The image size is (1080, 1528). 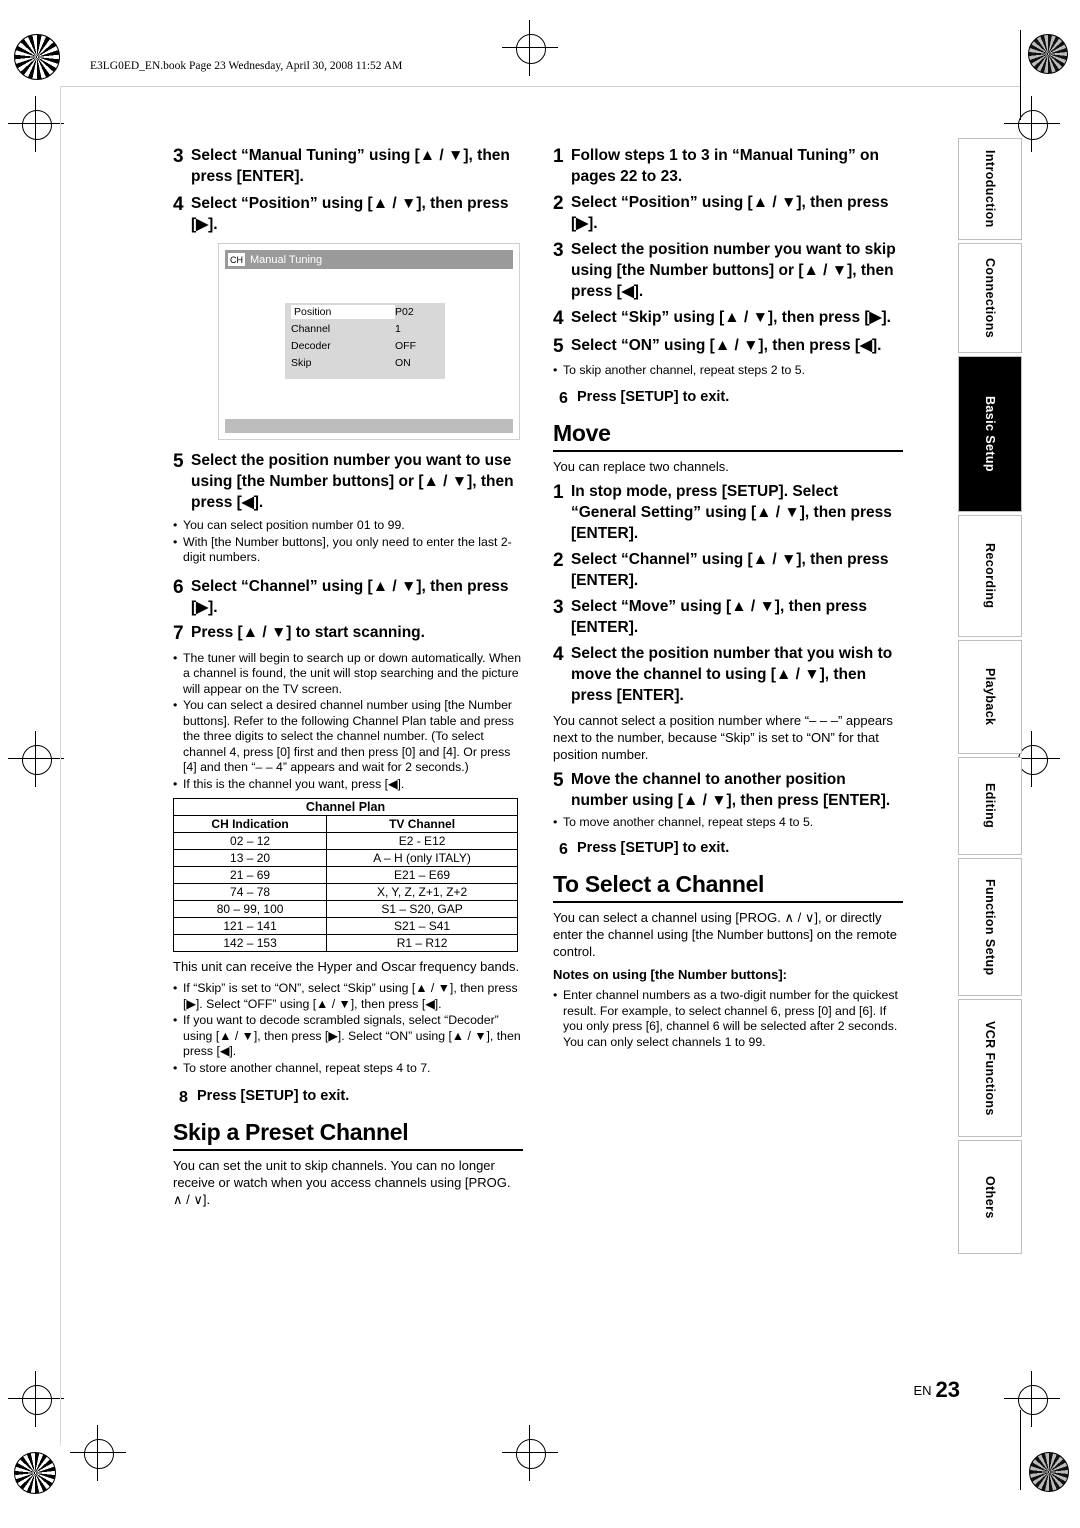 I want to click on trim-left-v, so click(x=60, y=766).